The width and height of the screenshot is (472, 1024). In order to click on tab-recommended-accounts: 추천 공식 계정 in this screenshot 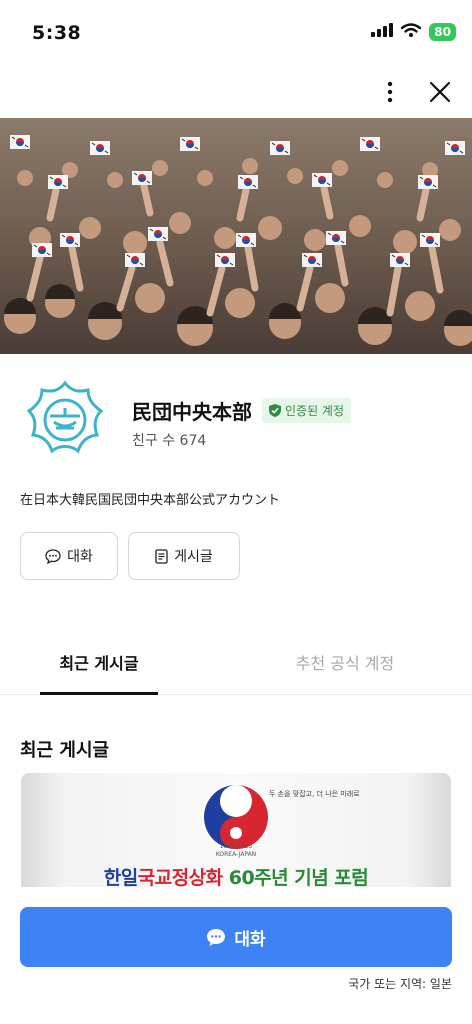, I will do `click(345, 662)`.